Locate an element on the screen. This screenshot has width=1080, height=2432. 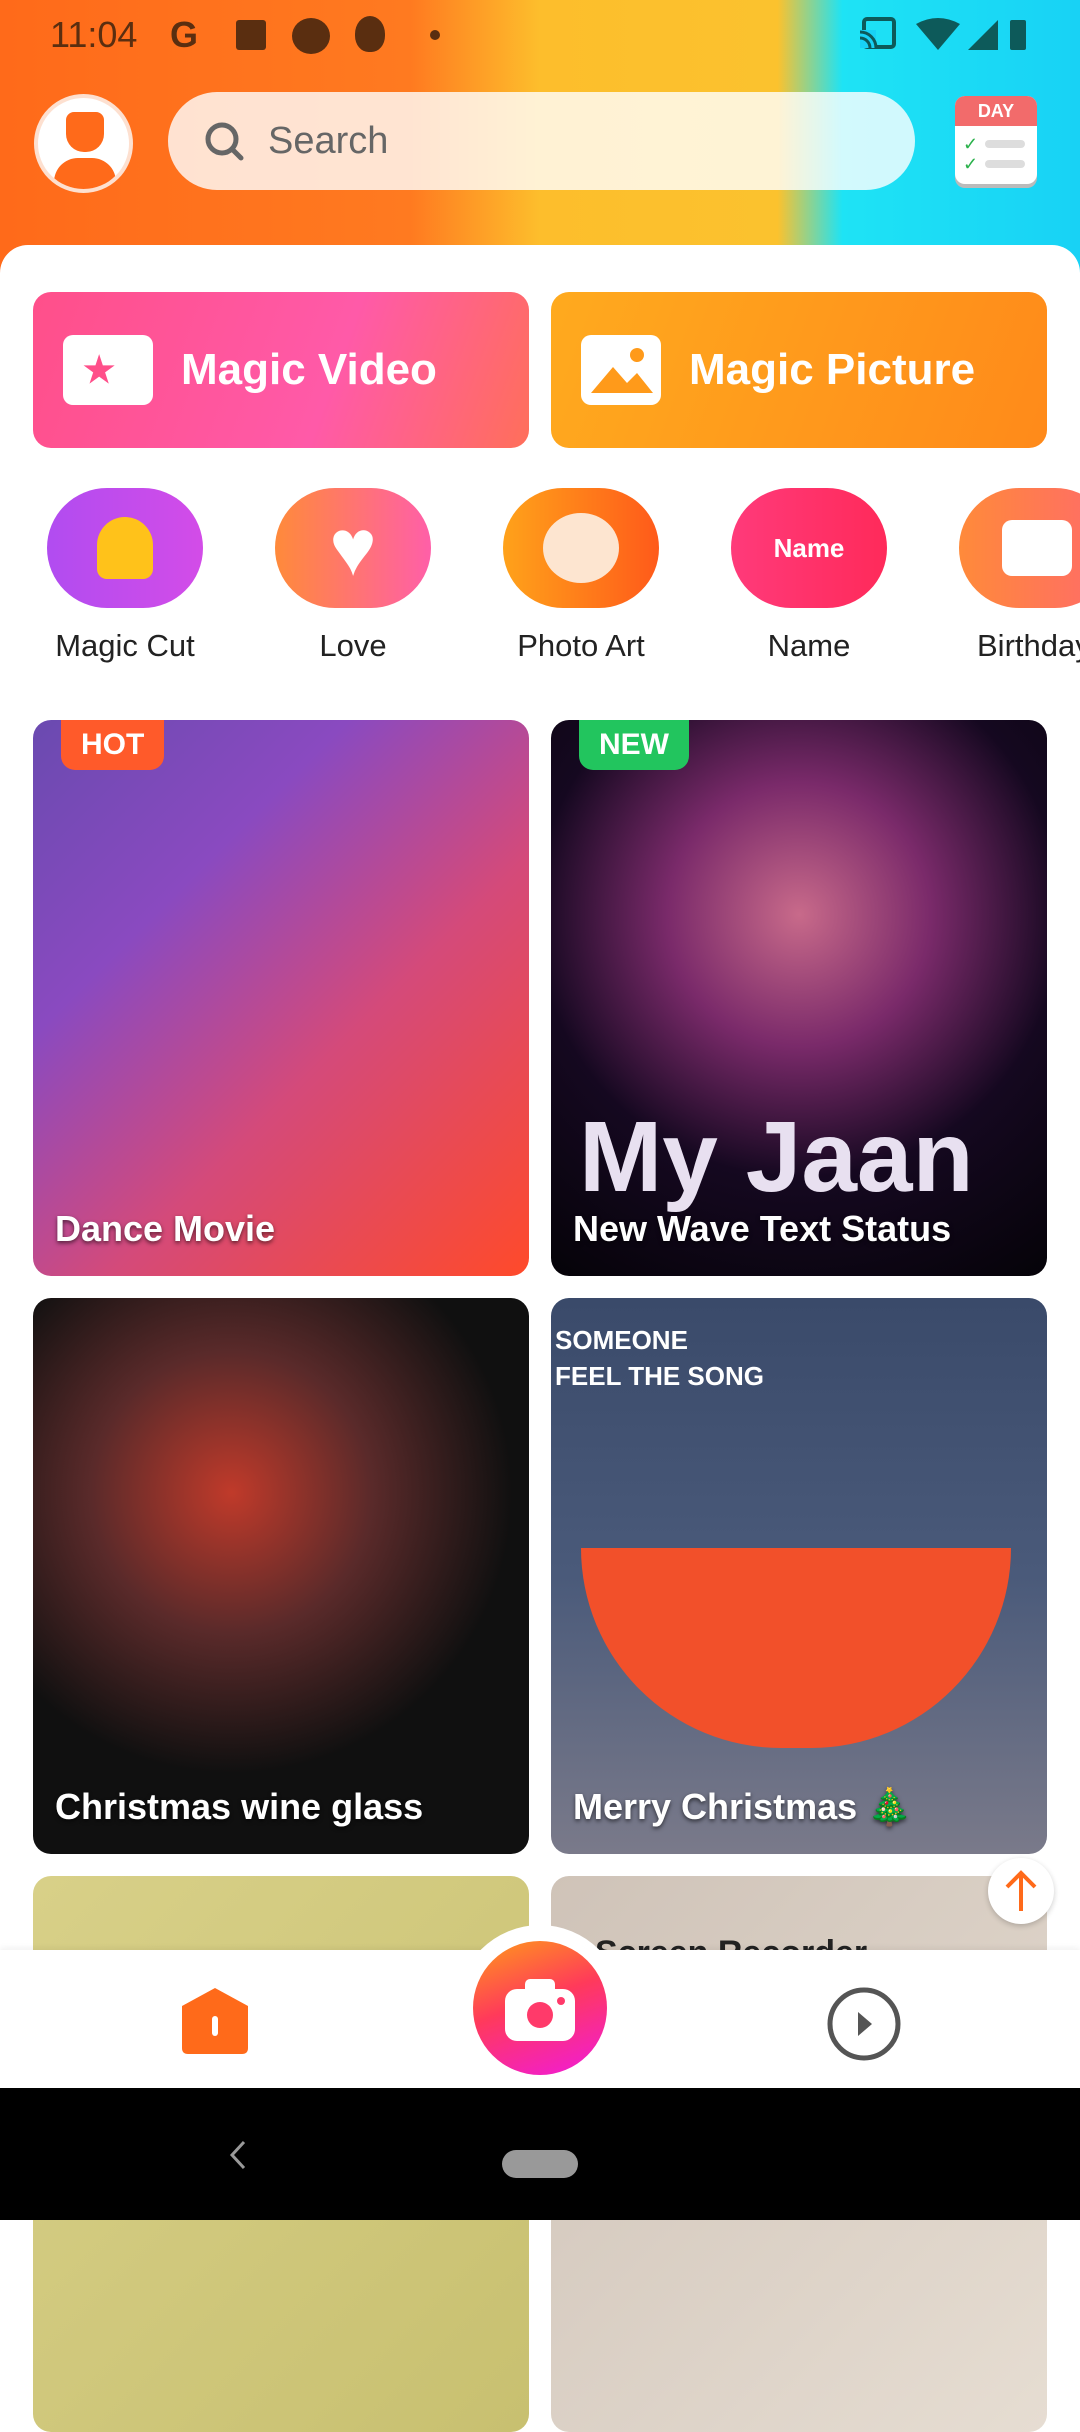
cat-icon is located at coordinates (311, 36).